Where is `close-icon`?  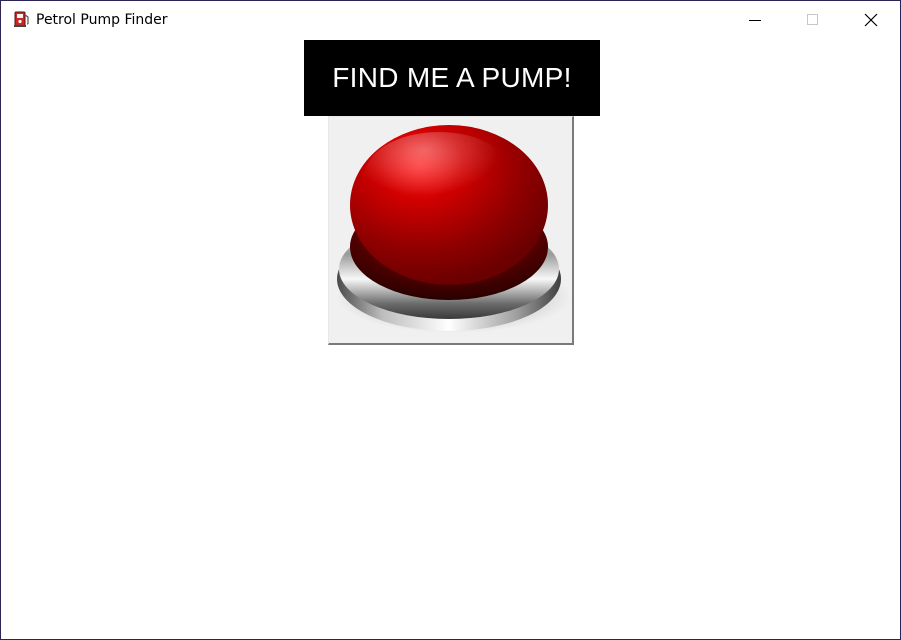 close-icon is located at coordinates (871, 20).